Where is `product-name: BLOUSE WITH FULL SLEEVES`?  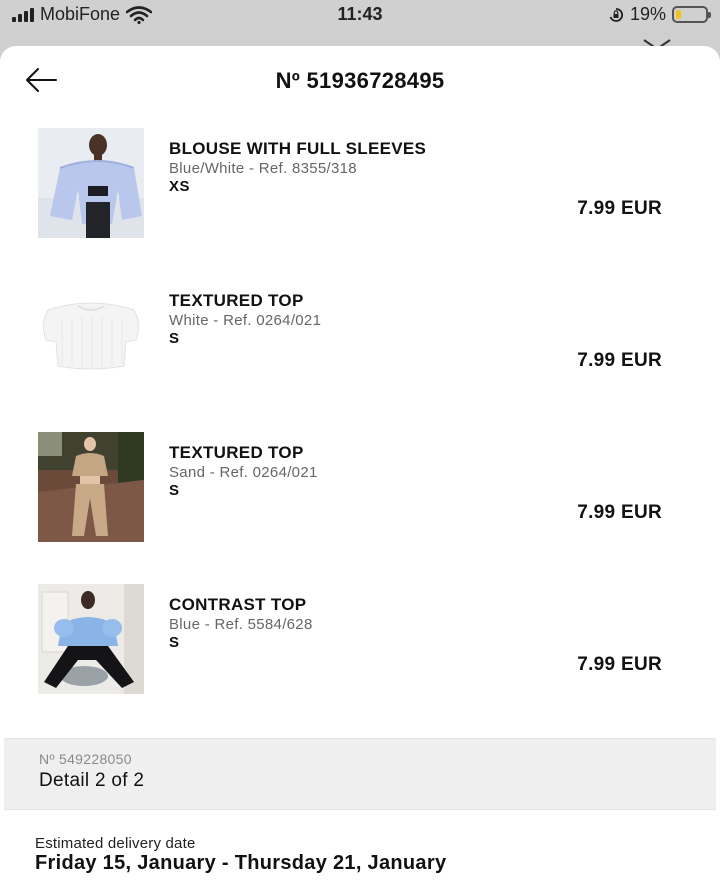 product-name: BLOUSE WITH FULL SLEEVES is located at coordinates (298, 148).